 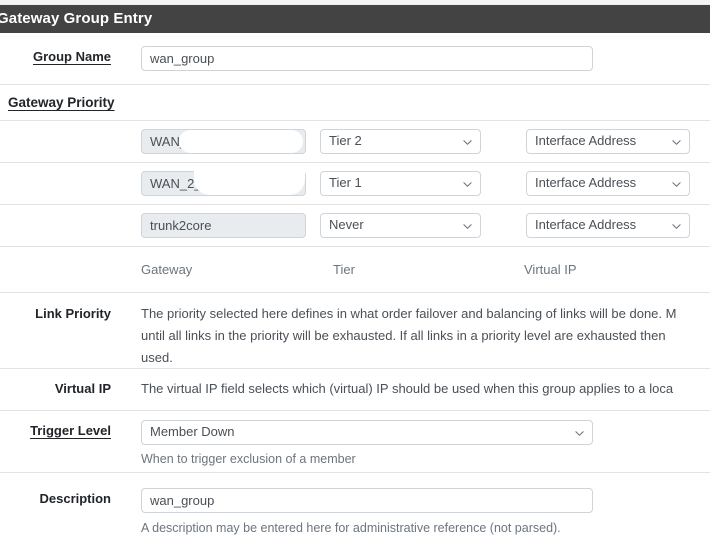 What do you see at coordinates (55, 56) in the screenshot?
I see `group-name-label: Group Name` at bounding box center [55, 56].